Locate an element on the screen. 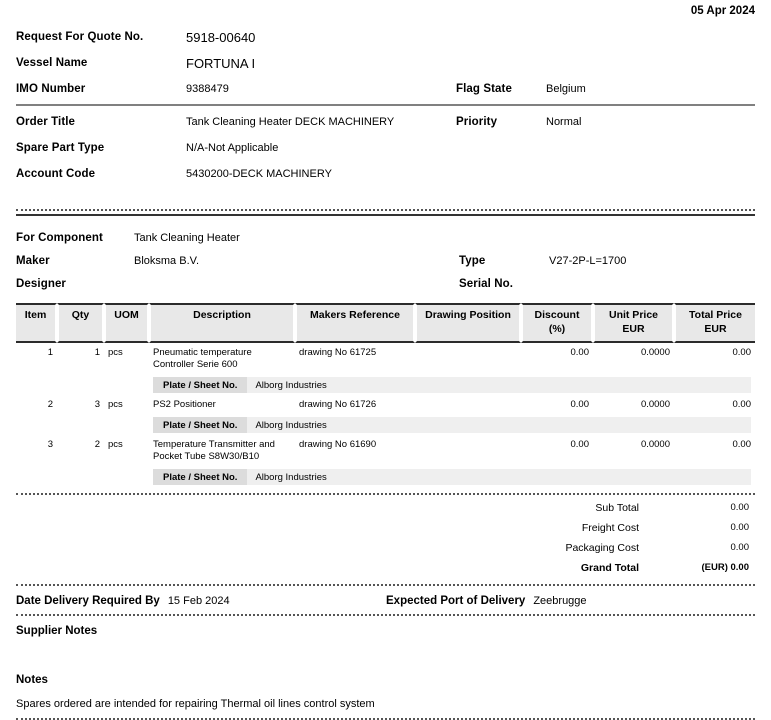 Image resolution: width=771 pixels, height=720 pixels. delivery-port-group: Expected Port of Delivery Zeebrugge is located at coordinates (570, 601).